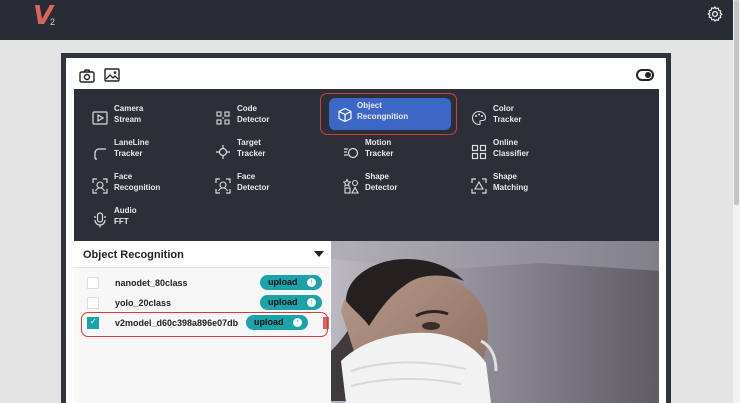 The height and width of the screenshot is (403, 740). What do you see at coordinates (351, 153) in the screenshot?
I see `motion-icon` at bounding box center [351, 153].